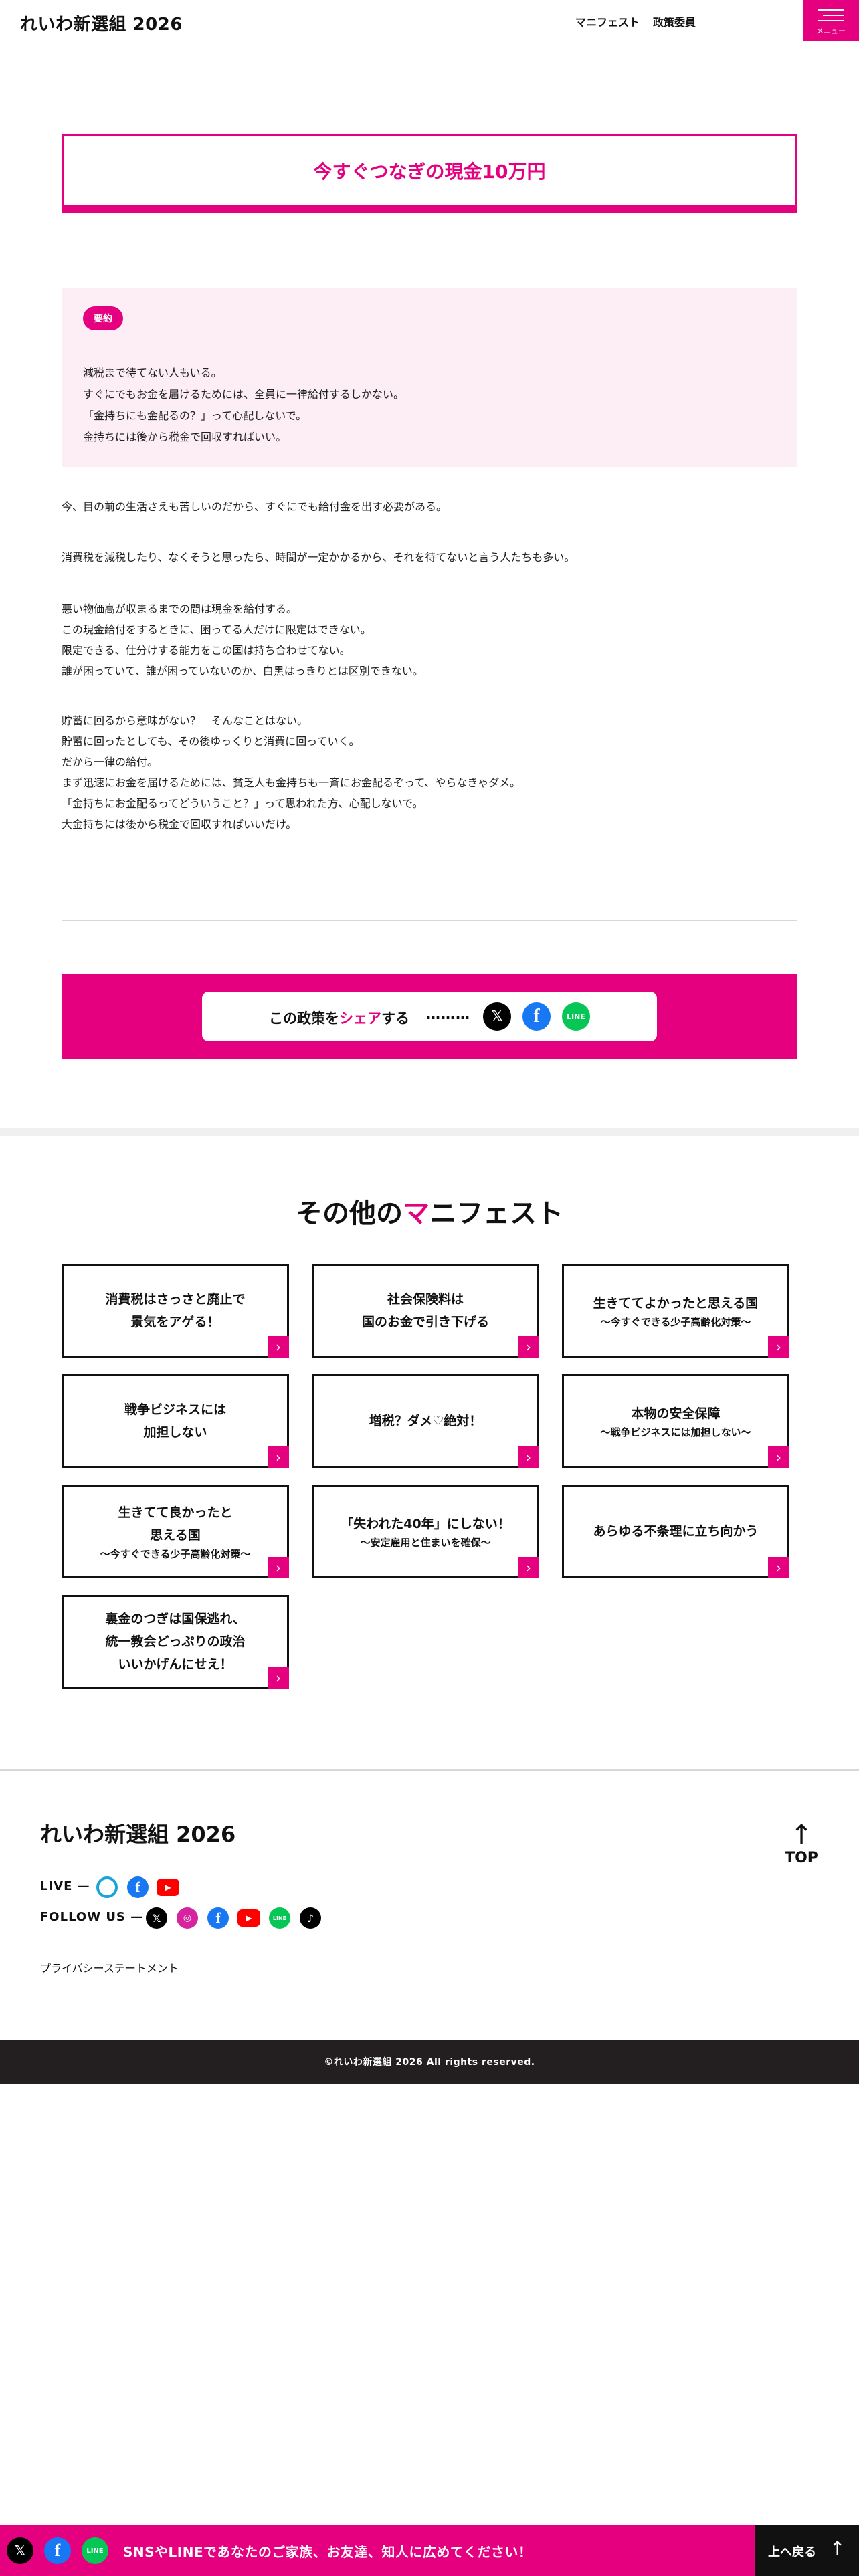  I want to click on summary-line: すぐにでもお金を届けるためには、全員に一律給付するしかない。, so click(244, 394).